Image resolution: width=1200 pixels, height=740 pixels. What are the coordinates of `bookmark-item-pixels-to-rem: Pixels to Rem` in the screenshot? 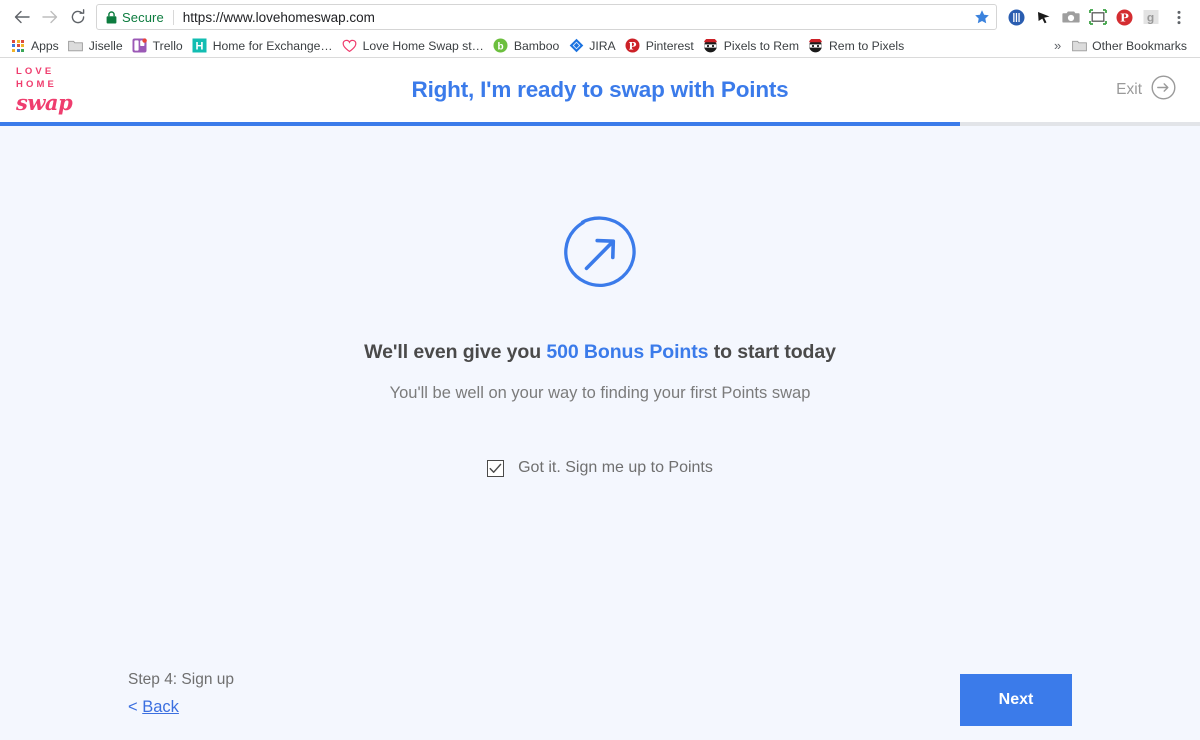 It's located at (753, 46).